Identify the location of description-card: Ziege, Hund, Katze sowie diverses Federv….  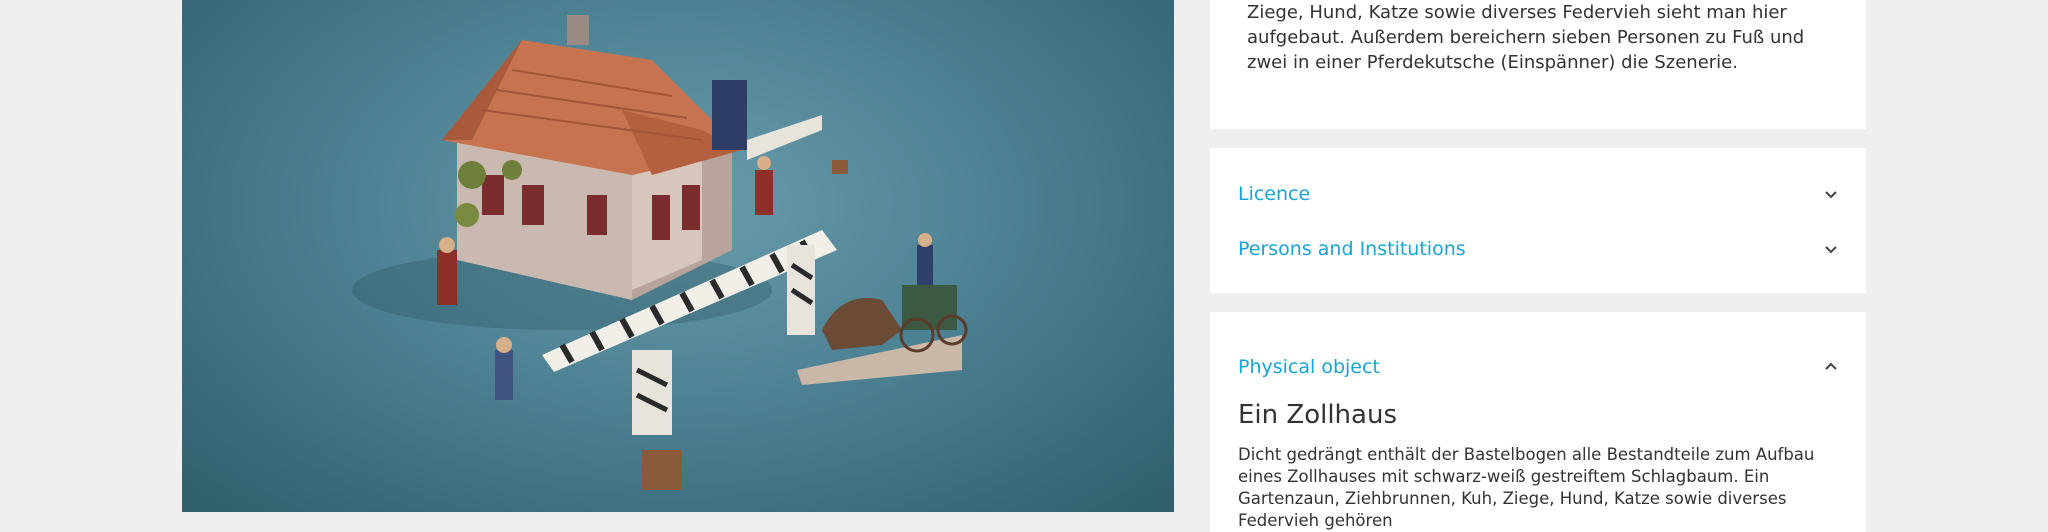
(1538, 64).